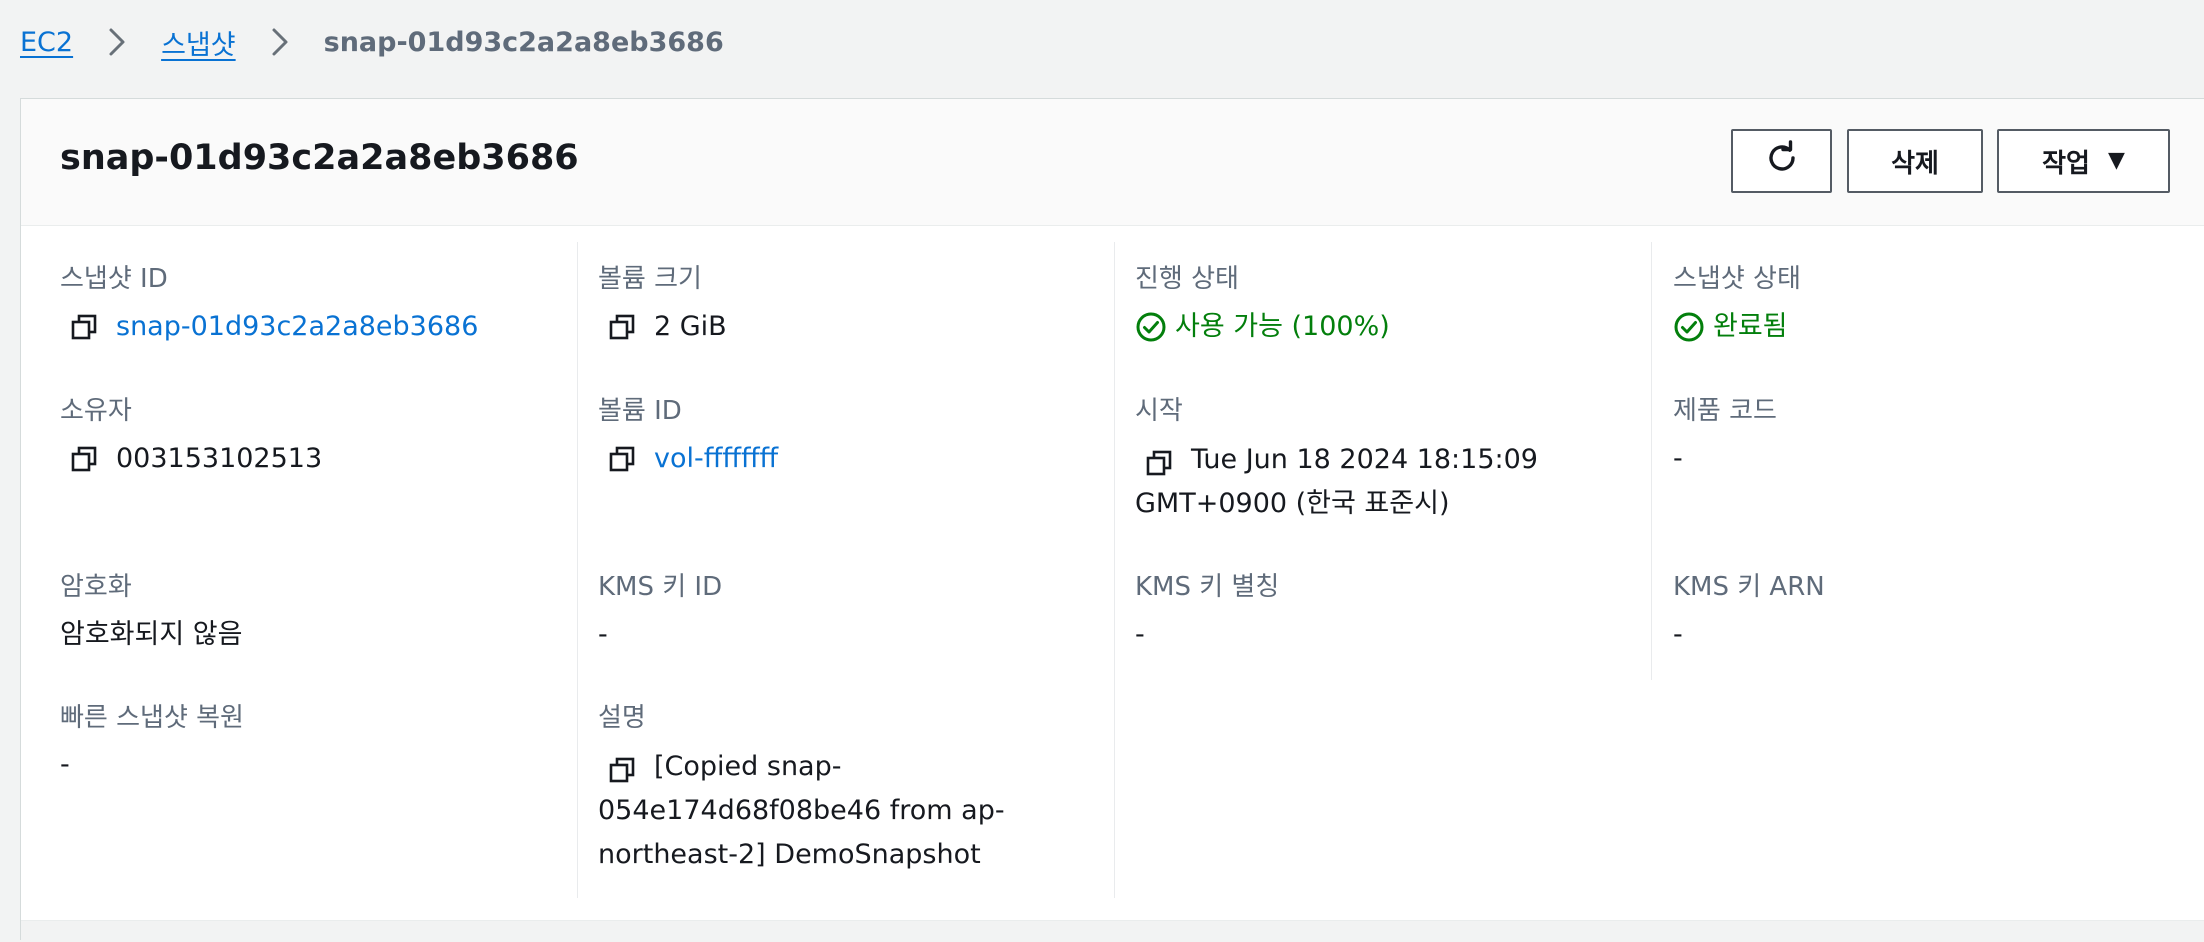  Describe the element at coordinates (660, 587) in the screenshot. I see `kms-key-id-label: KMS 키 ID` at that location.